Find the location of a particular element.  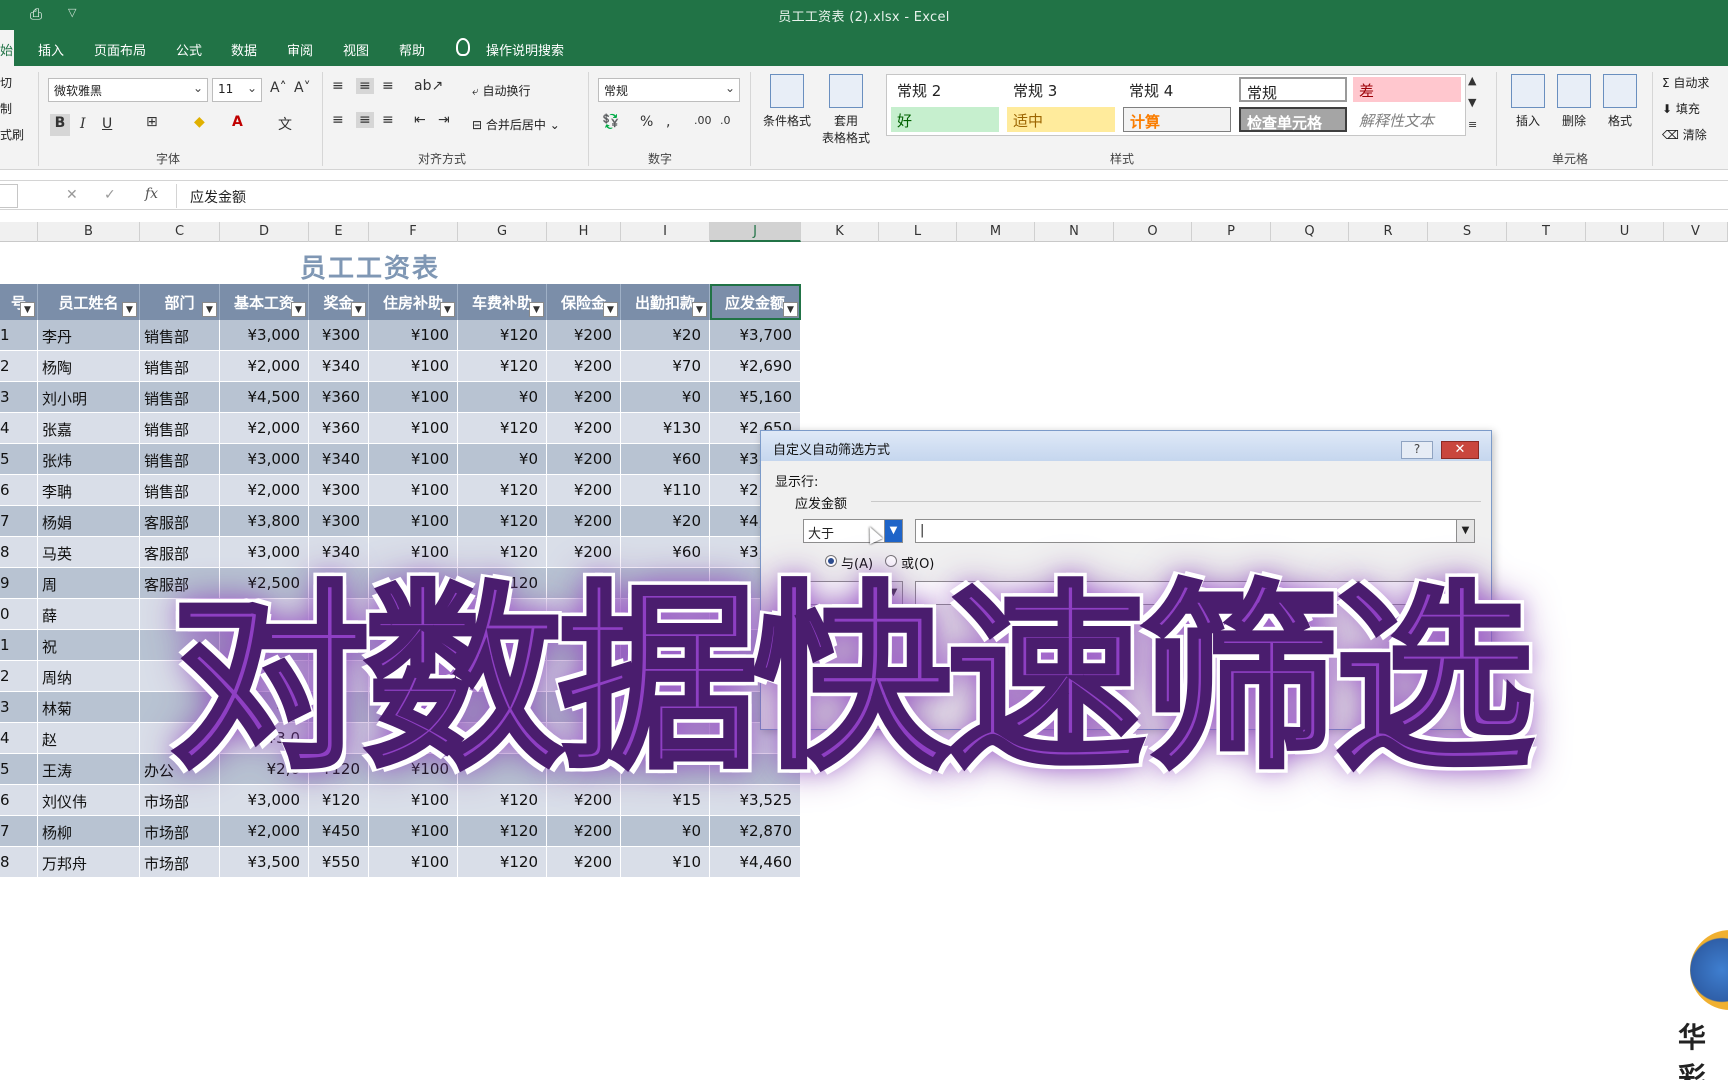

fill-color-icon: ◆ is located at coordinates (199, 122).